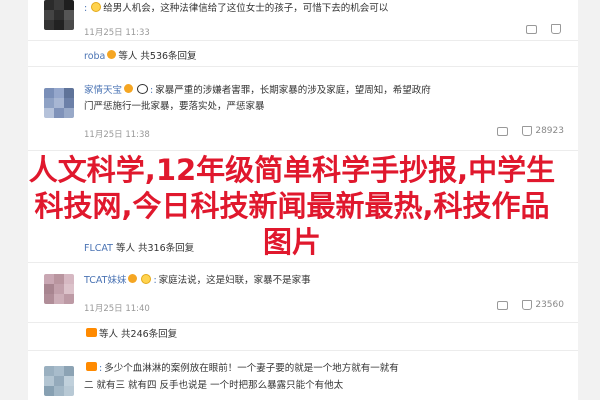  I want to click on comment-actions: 28923, so click(530, 131).